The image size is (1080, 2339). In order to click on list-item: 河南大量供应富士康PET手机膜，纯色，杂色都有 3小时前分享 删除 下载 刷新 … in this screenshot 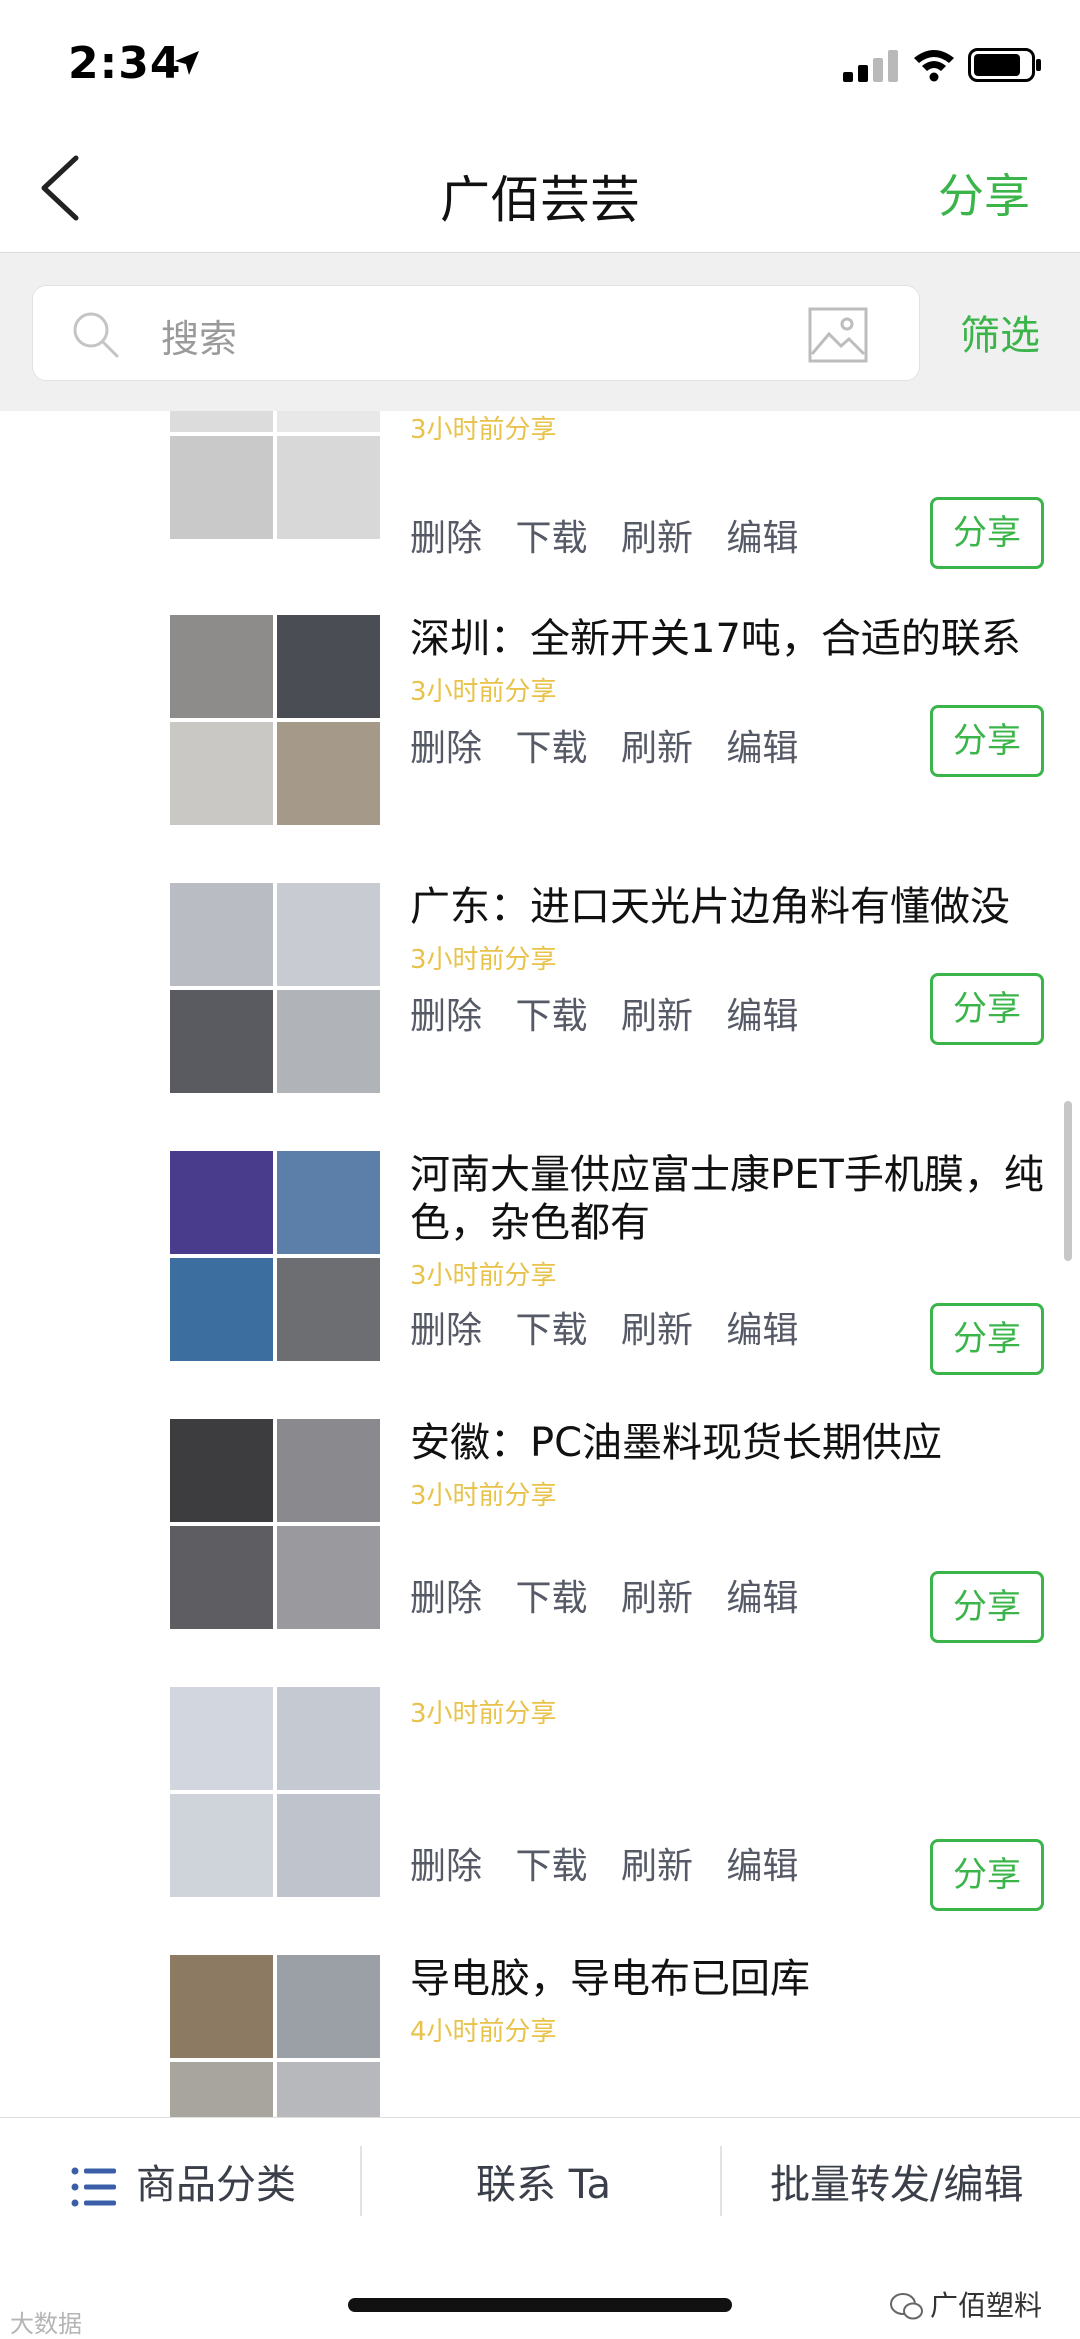, I will do `click(540, 1285)`.